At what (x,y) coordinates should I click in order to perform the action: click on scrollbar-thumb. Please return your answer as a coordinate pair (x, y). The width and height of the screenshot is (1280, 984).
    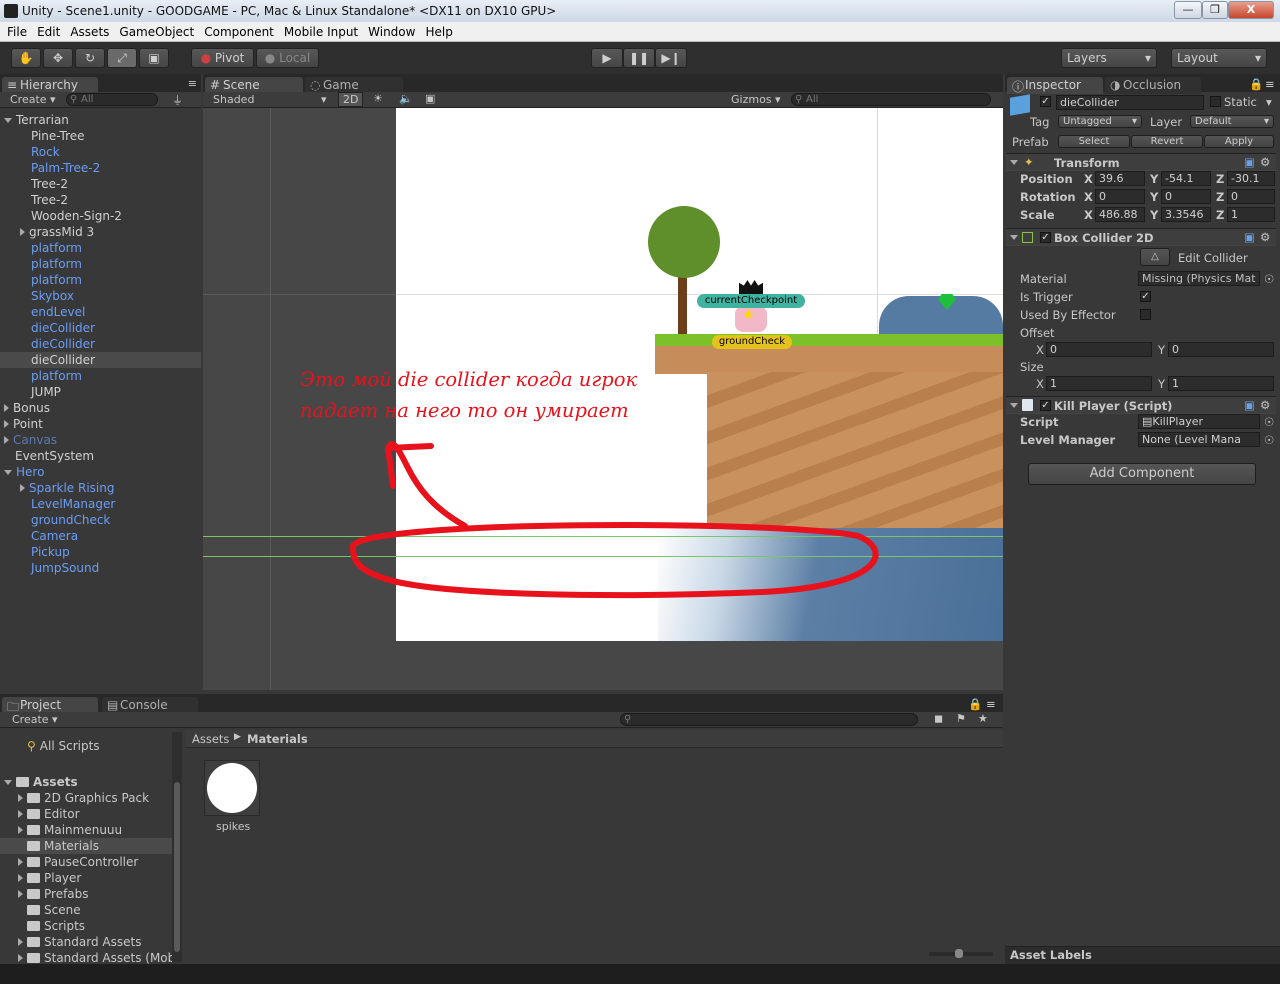
    Looking at the image, I should click on (177, 867).